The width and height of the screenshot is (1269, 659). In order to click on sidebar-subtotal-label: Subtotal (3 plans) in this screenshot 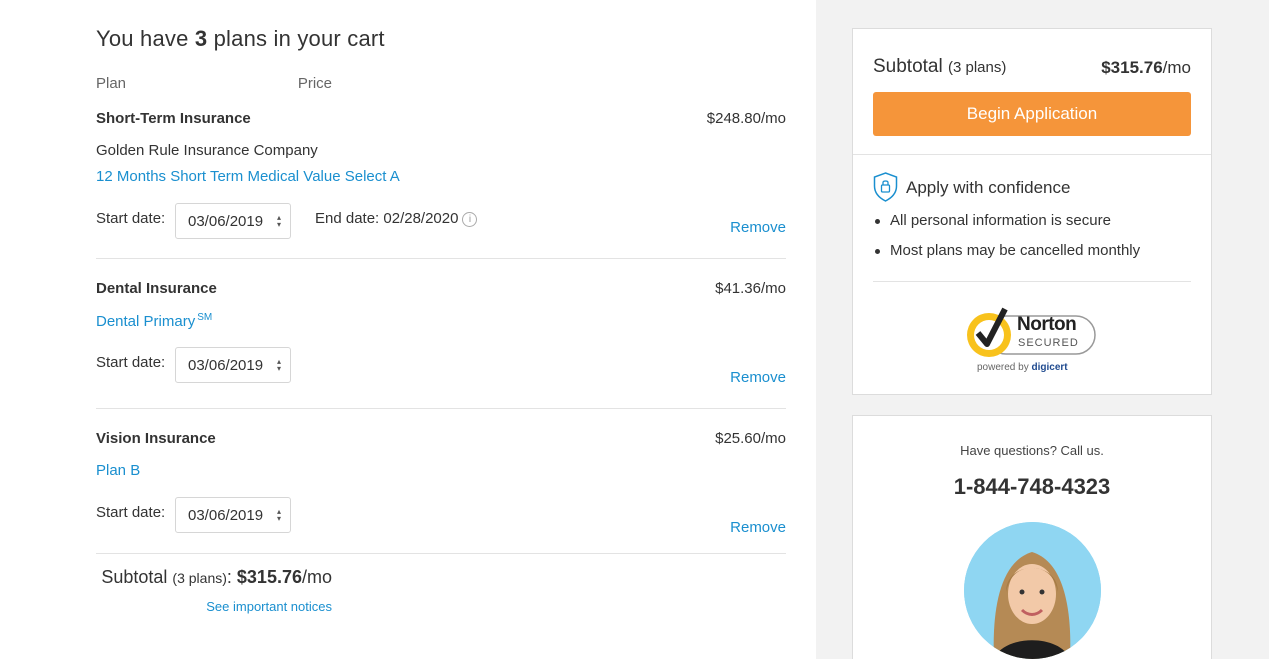, I will do `click(940, 66)`.